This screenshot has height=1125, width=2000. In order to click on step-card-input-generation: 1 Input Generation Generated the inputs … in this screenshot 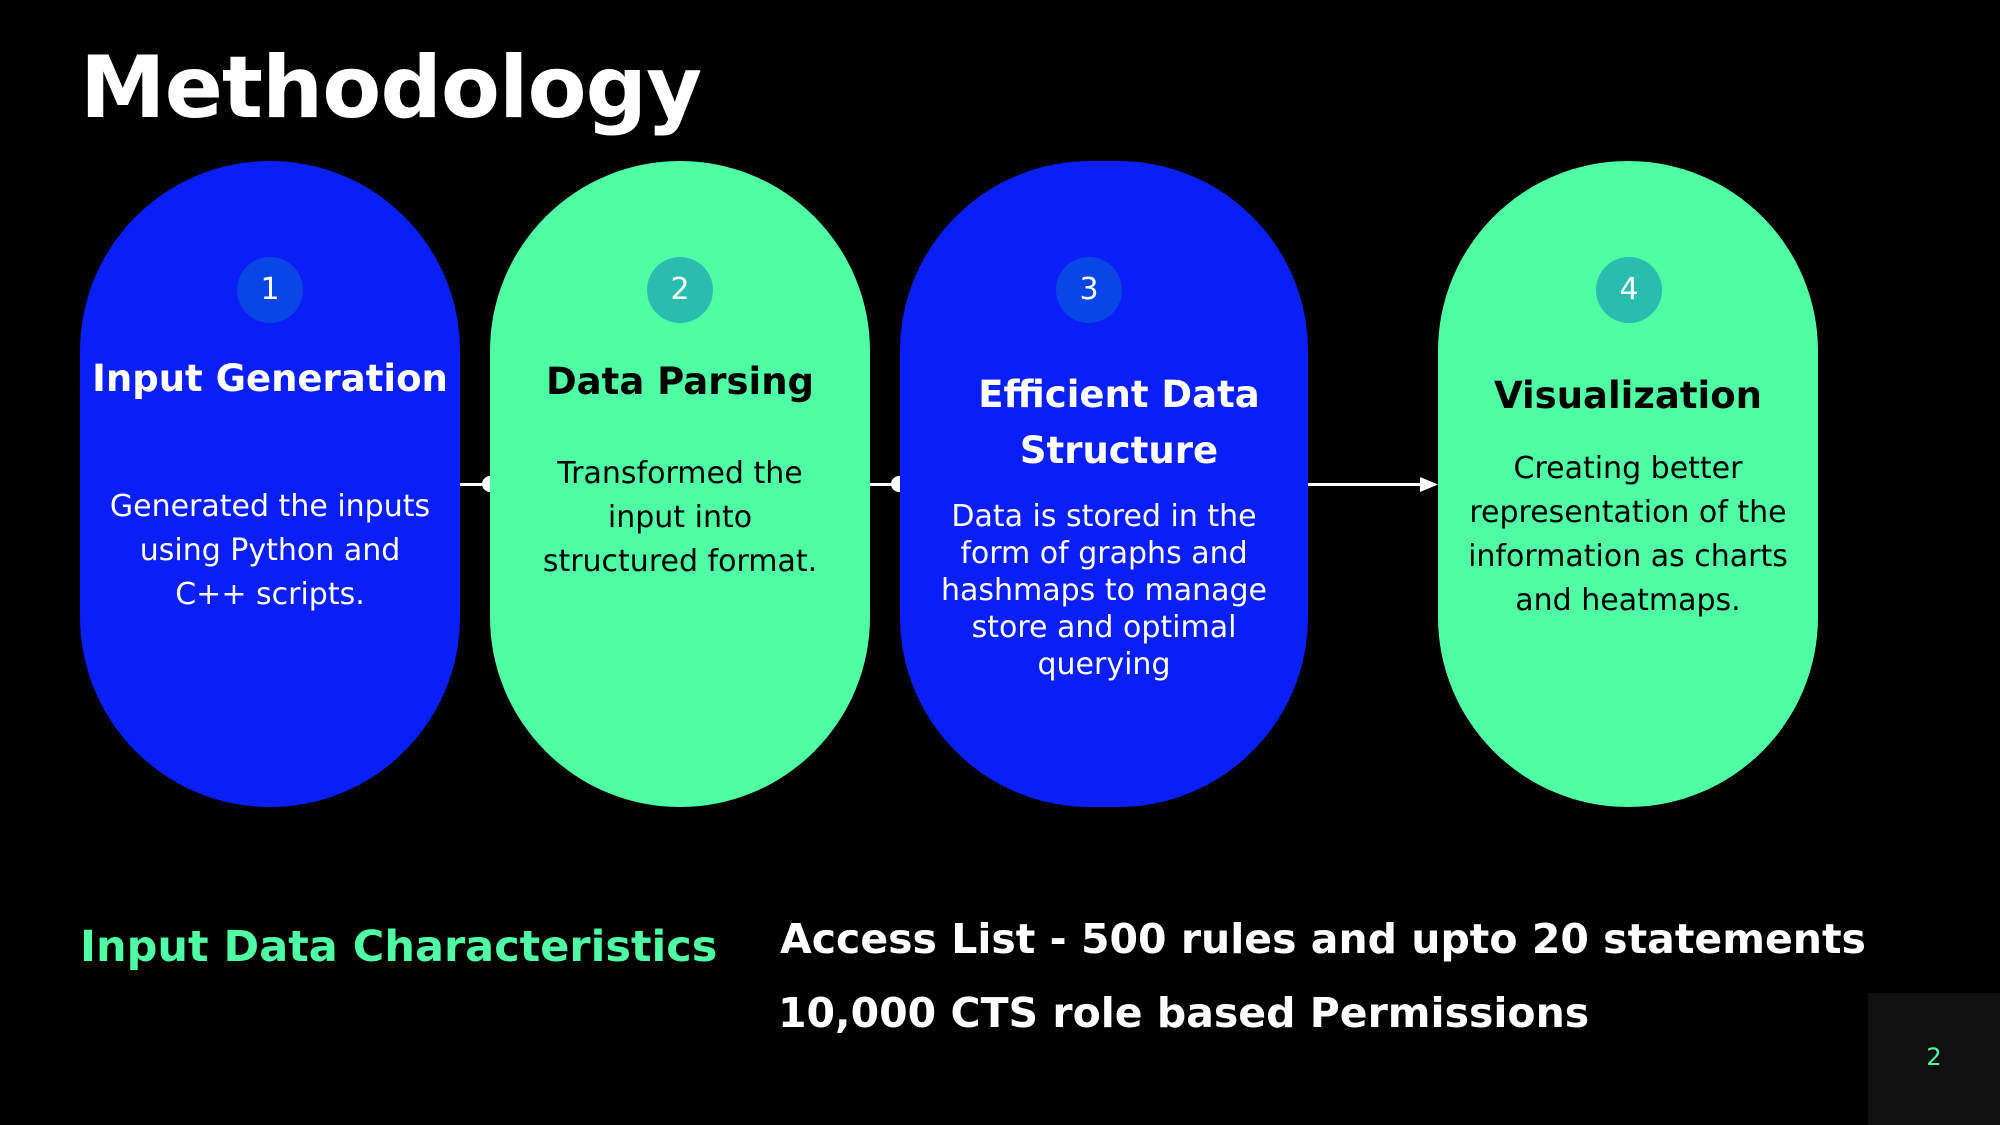, I will do `click(270, 484)`.